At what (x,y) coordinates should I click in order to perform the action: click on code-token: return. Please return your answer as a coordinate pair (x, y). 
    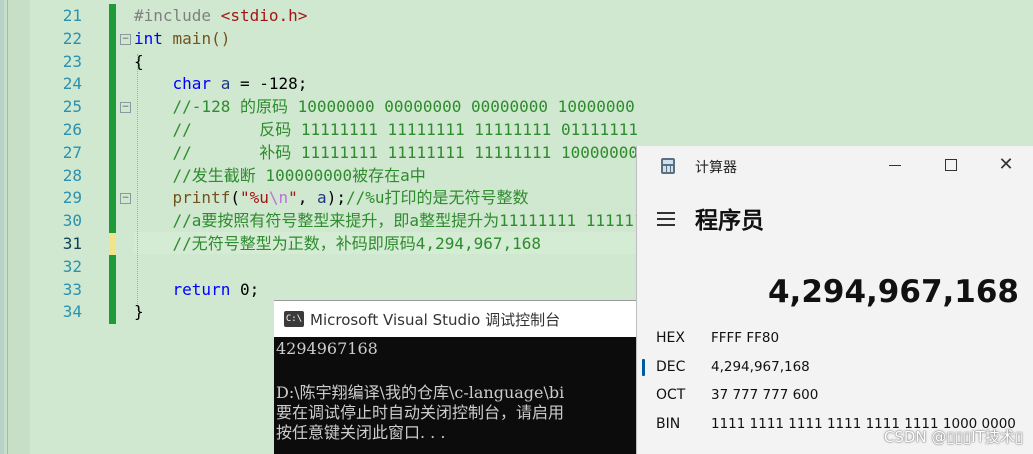
    Looking at the image, I should click on (201, 289).